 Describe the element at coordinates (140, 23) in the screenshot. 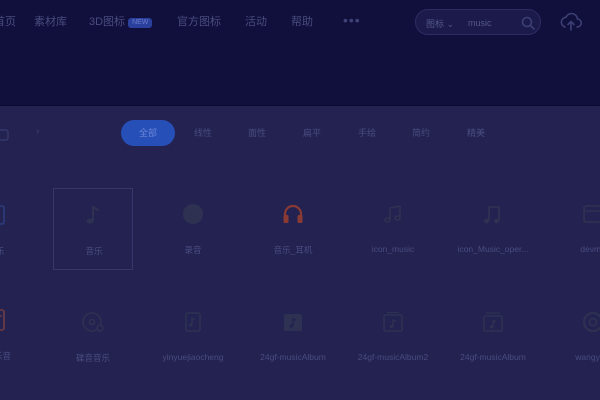

I see `new-badge: NEW` at that location.